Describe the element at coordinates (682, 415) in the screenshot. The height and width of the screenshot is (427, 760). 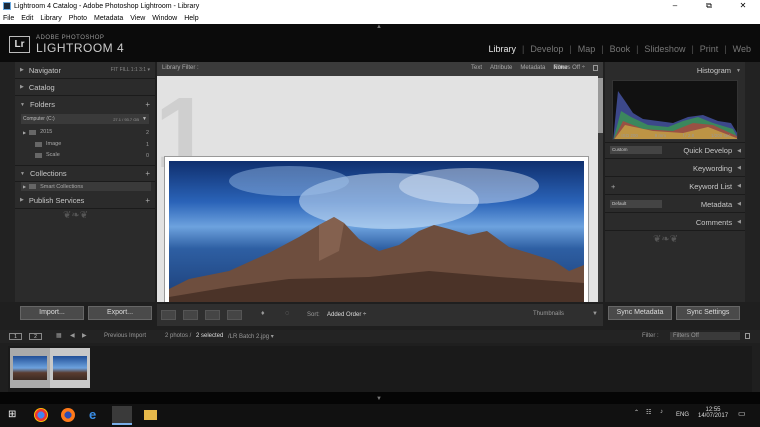
I see `language-indicator: ENG` at that location.